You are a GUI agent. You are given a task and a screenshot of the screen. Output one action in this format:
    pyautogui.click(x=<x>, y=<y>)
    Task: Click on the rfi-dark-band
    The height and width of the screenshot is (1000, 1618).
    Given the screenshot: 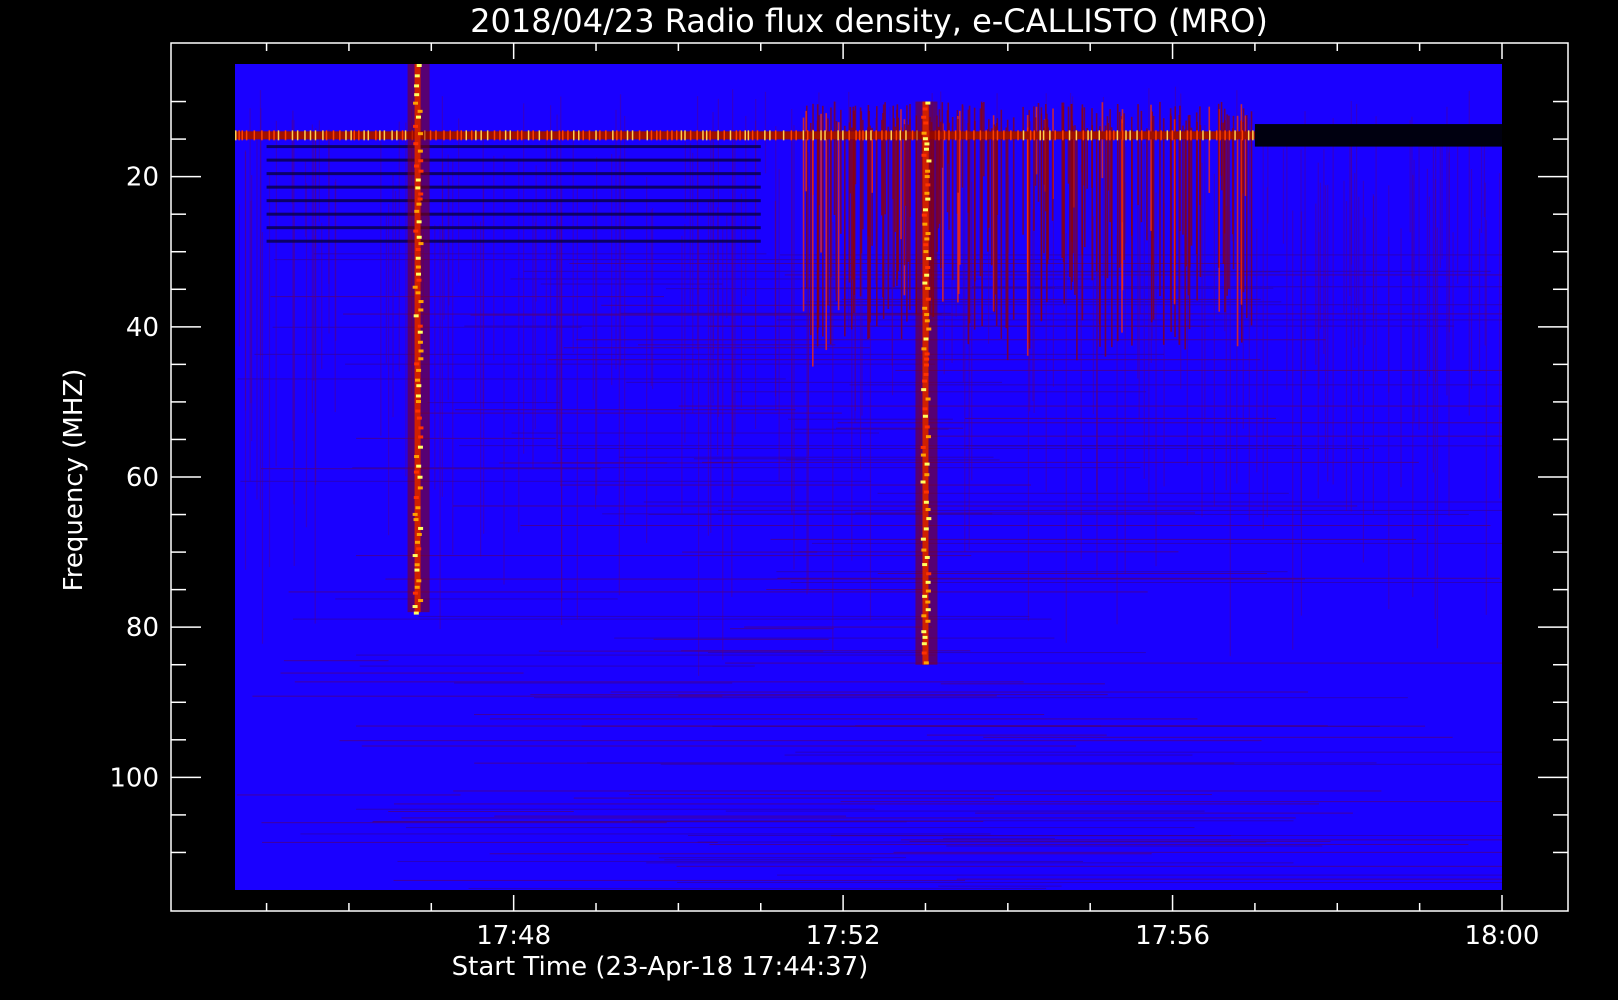 What is the action you would take?
    pyautogui.click(x=513, y=241)
    